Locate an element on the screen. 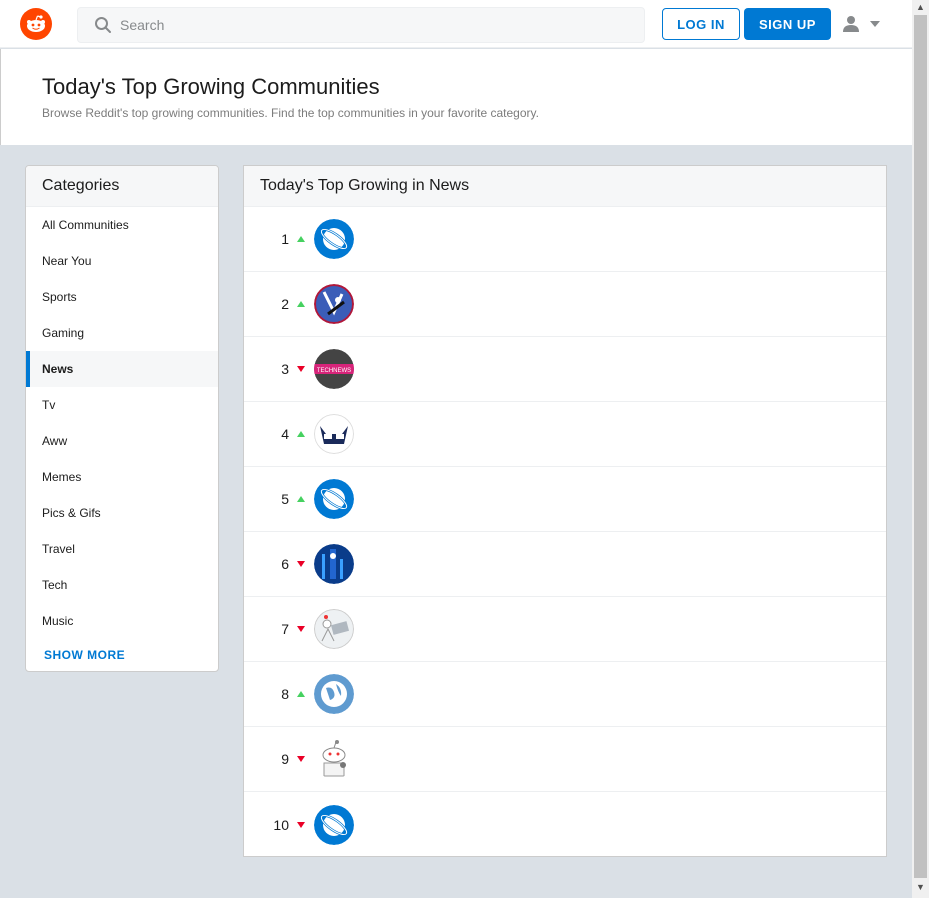 This screenshot has width=929, height=898. chevron-down-icon is located at coordinates (875, 24).